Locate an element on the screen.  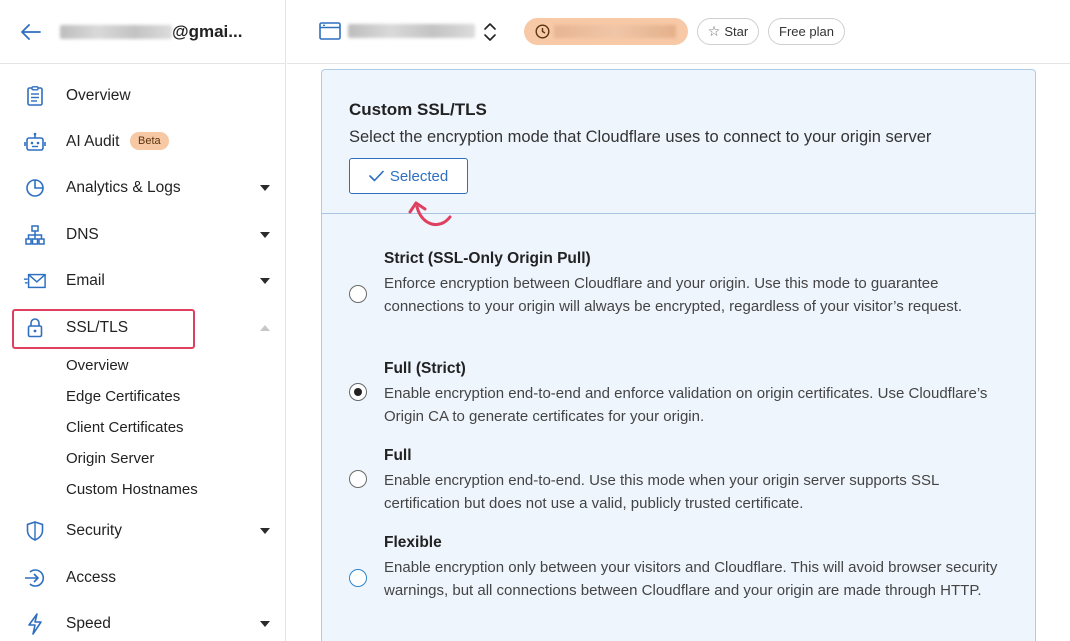
sidebar-item-ai-audit: AI Audit Beta is located at coordinates (143, 142).